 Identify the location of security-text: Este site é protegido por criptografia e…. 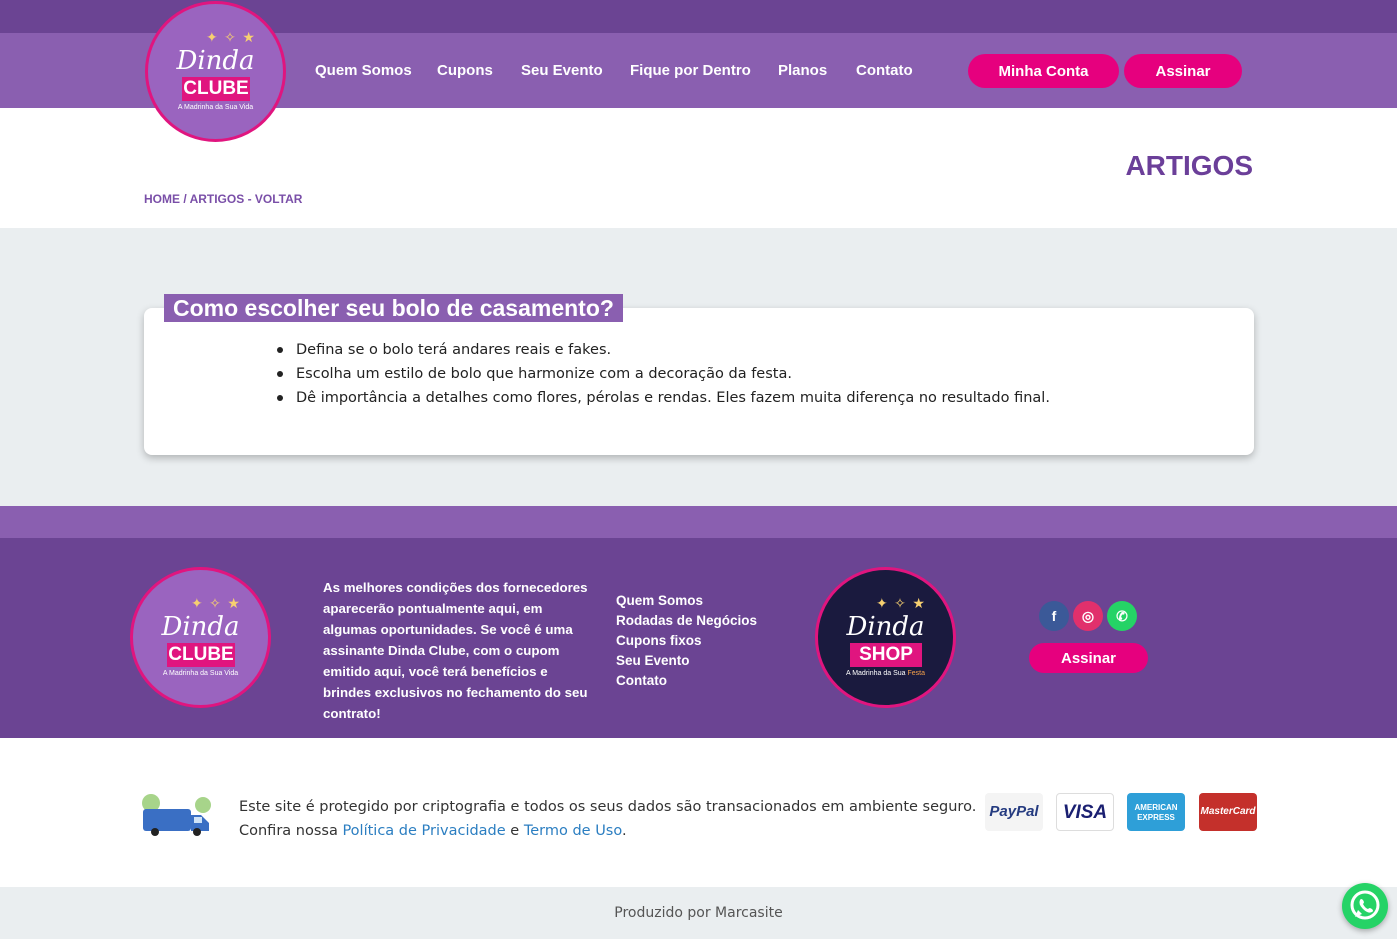
(607, 819).